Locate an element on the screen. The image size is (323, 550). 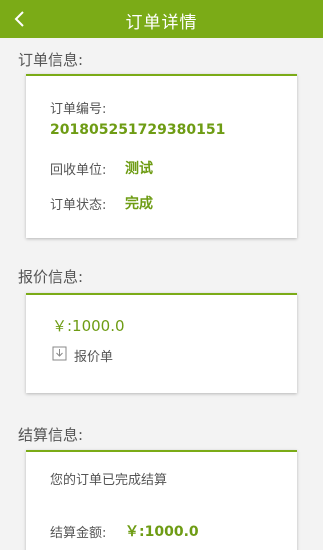
order-number-label: 订单编号: is located at coordinates (78, 109).